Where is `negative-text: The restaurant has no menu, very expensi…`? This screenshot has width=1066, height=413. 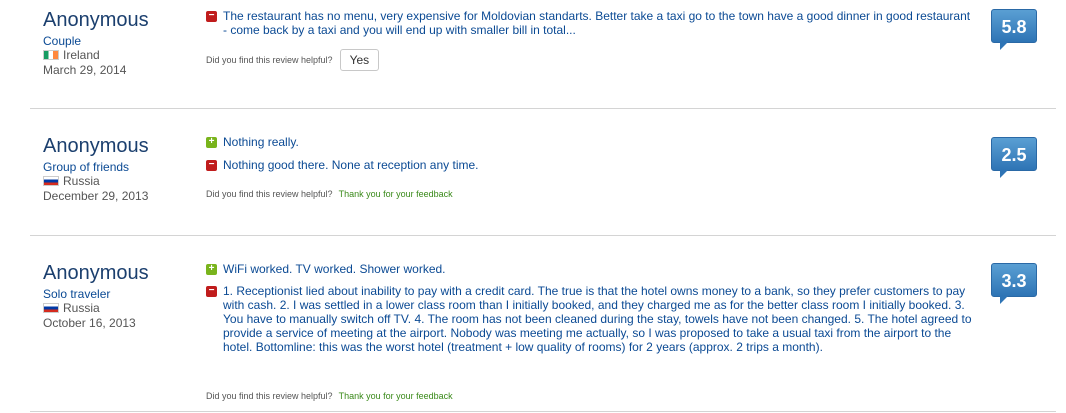
negative-text: The restaurant has no menu, very expensi… is located at coordinates (597, 23).